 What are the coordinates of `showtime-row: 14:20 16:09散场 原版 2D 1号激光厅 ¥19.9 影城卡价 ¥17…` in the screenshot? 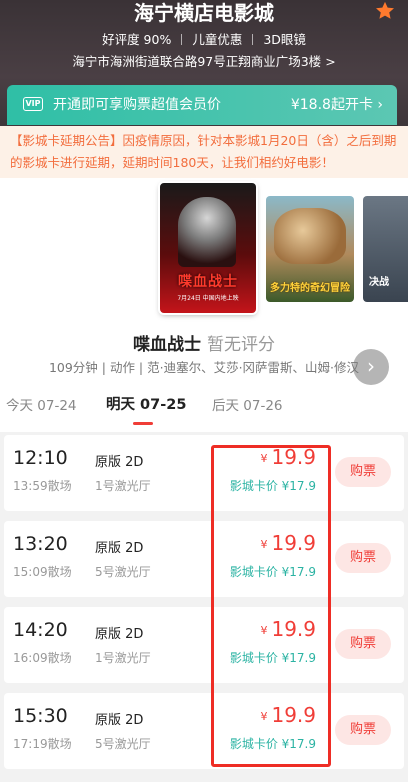 It's located at (204, 645).